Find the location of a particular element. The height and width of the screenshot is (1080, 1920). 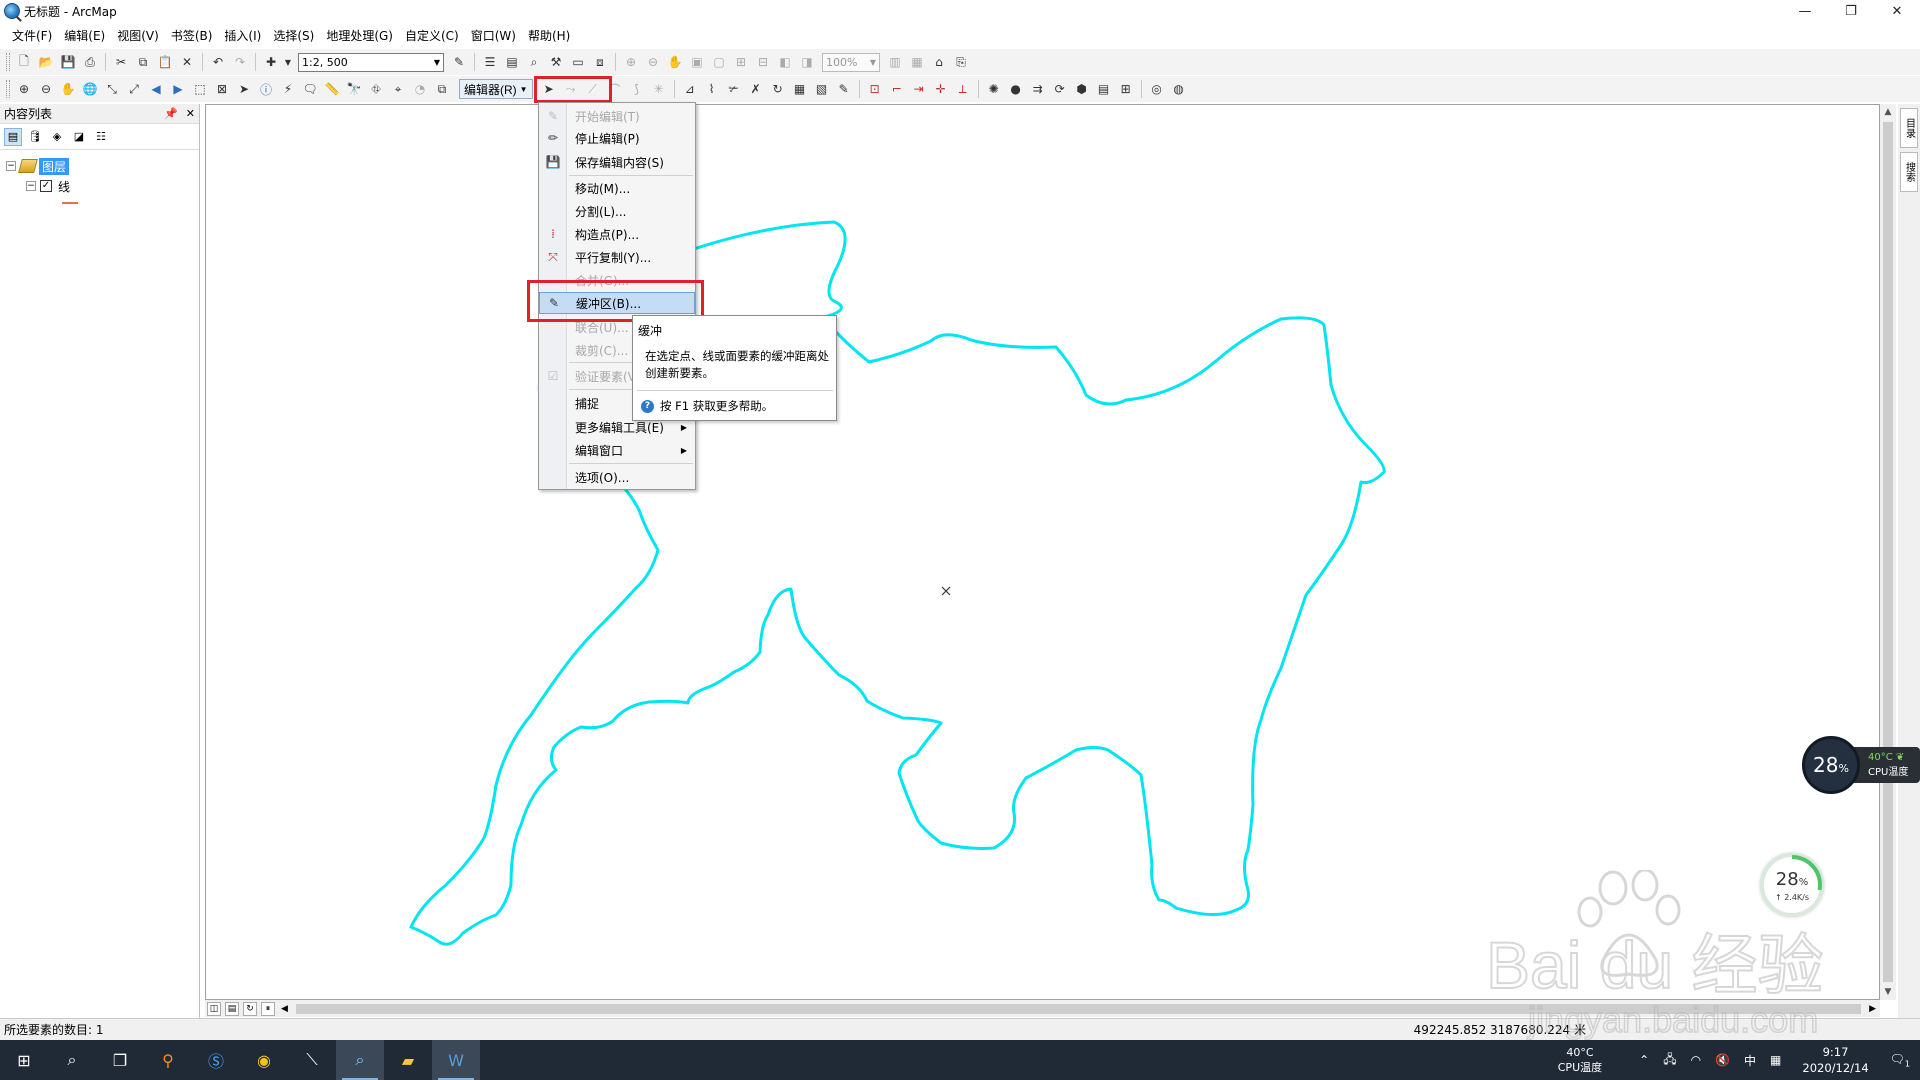

chevron-up-icon: ⌃ is located at coordinates (1644, 1060).